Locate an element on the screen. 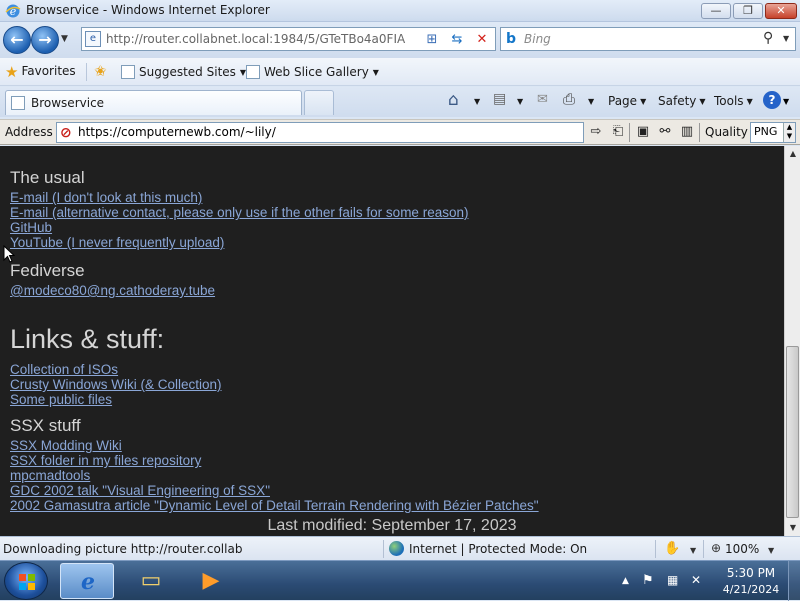 The image size is (800, 601). back-button: ← is located at coordinates (17, 40).